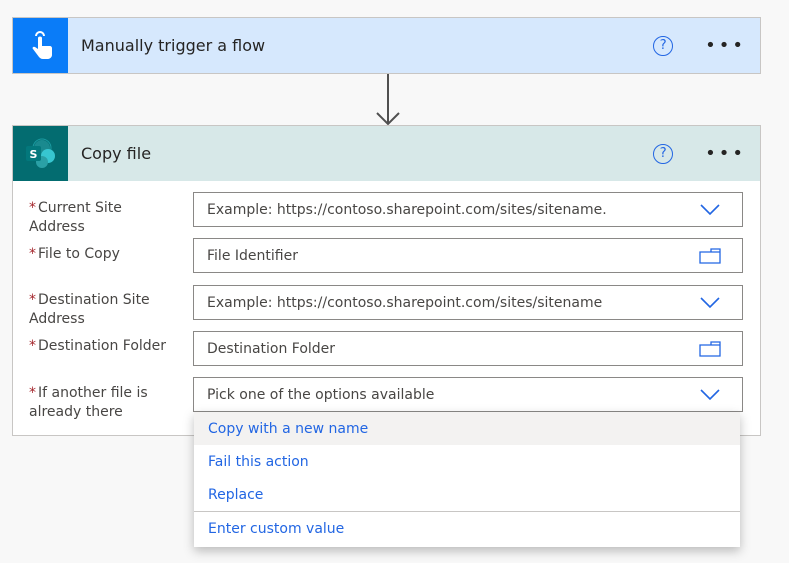  Describe the element at coordinates (467, 494) in the screenshot. I see `option-replace: Replace` at that location.